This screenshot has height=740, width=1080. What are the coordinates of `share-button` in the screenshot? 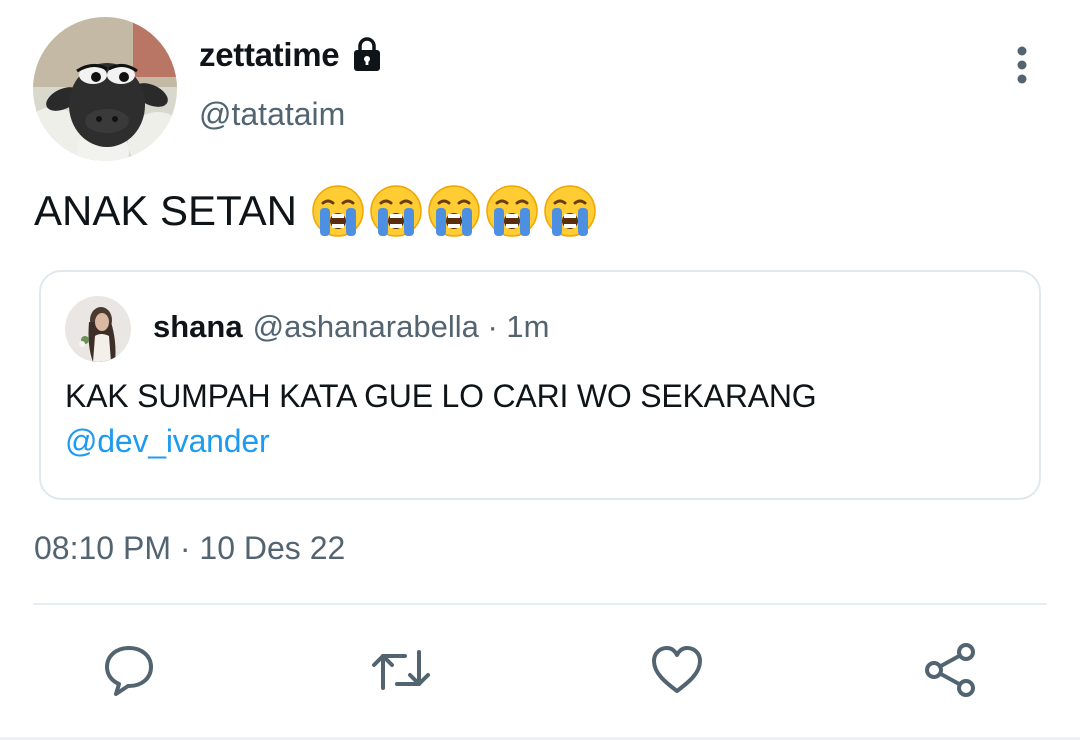 It's located at (951, 670).